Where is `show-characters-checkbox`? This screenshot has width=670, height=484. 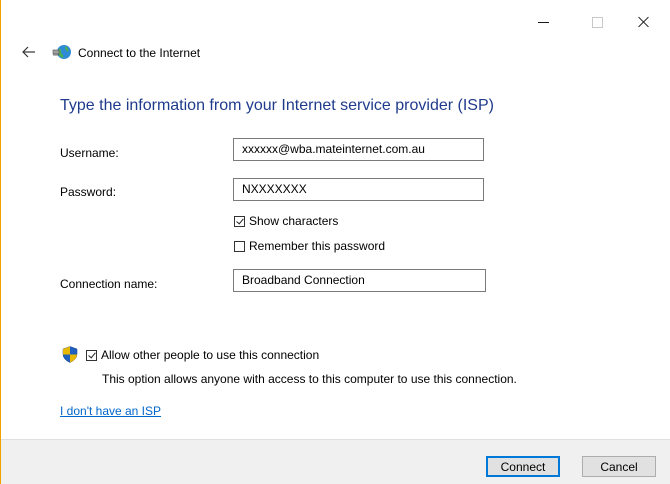 show-characters-checkbox is located at coordinates (239, 221).